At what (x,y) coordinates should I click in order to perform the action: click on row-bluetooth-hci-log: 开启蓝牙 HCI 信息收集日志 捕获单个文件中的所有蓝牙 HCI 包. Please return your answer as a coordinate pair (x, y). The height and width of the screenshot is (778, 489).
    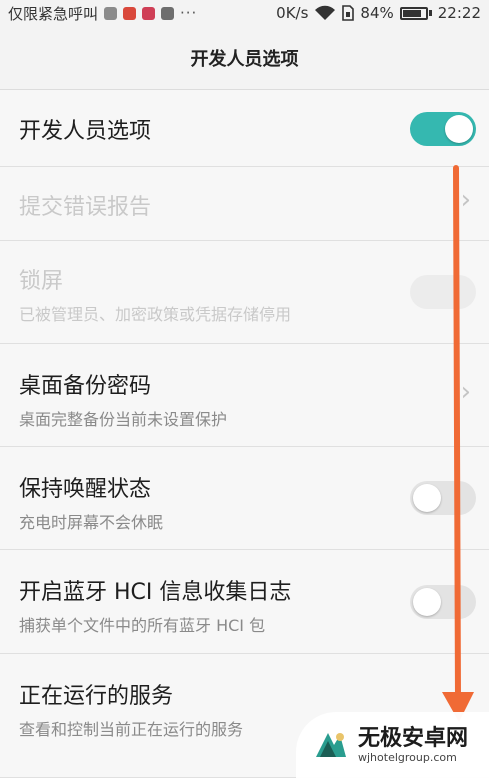
    Looking at the image, I should click on (244, 602).